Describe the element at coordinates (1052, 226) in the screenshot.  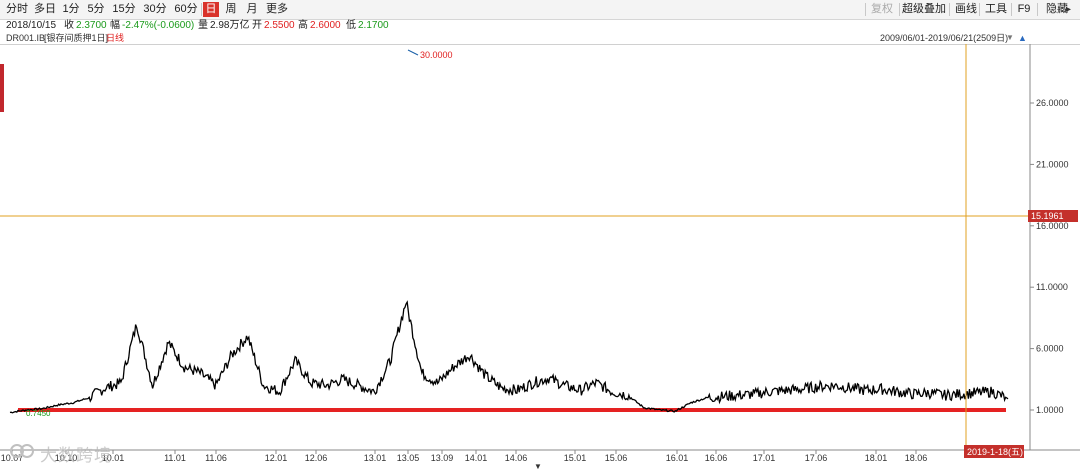
I see `y-tick-label: 16.0000` at that location.